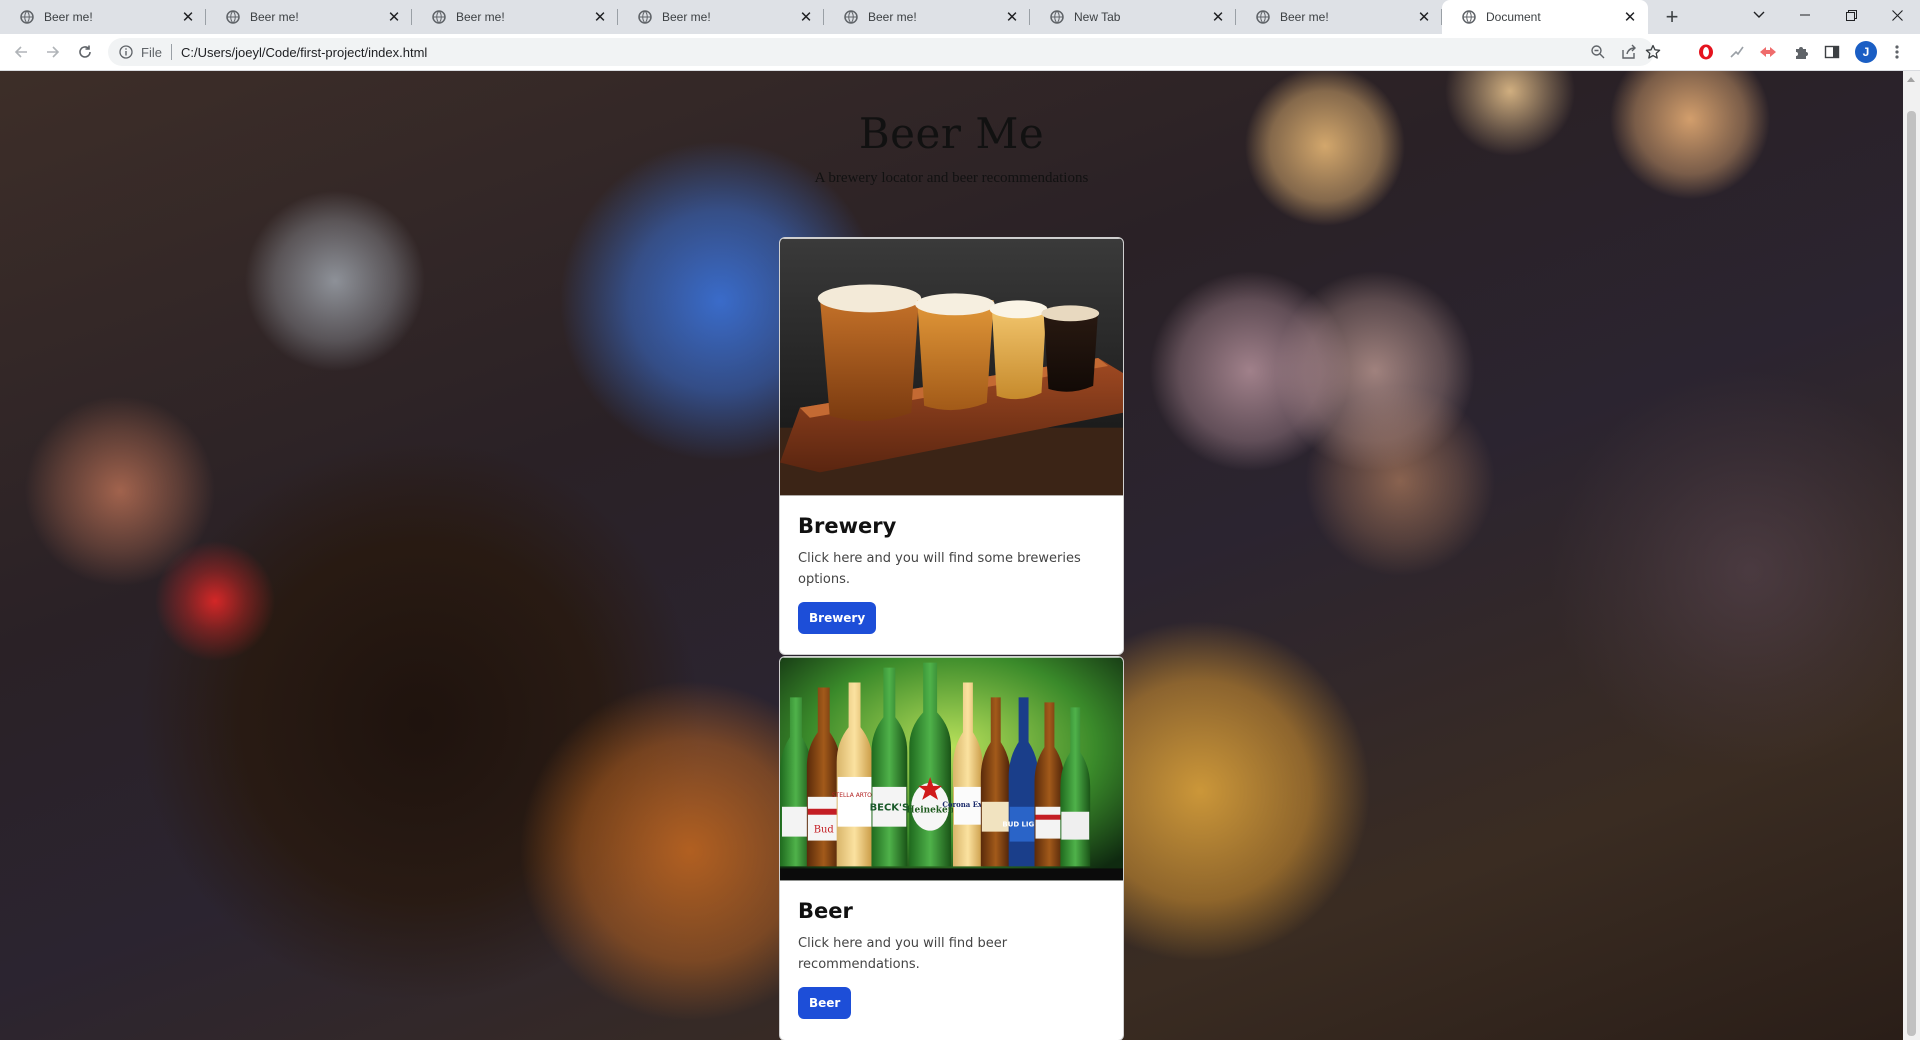 Image resolution: width=1920 pixels, height=1040 pixels. I want to click on tab-search-icon, so click(1759, 15).